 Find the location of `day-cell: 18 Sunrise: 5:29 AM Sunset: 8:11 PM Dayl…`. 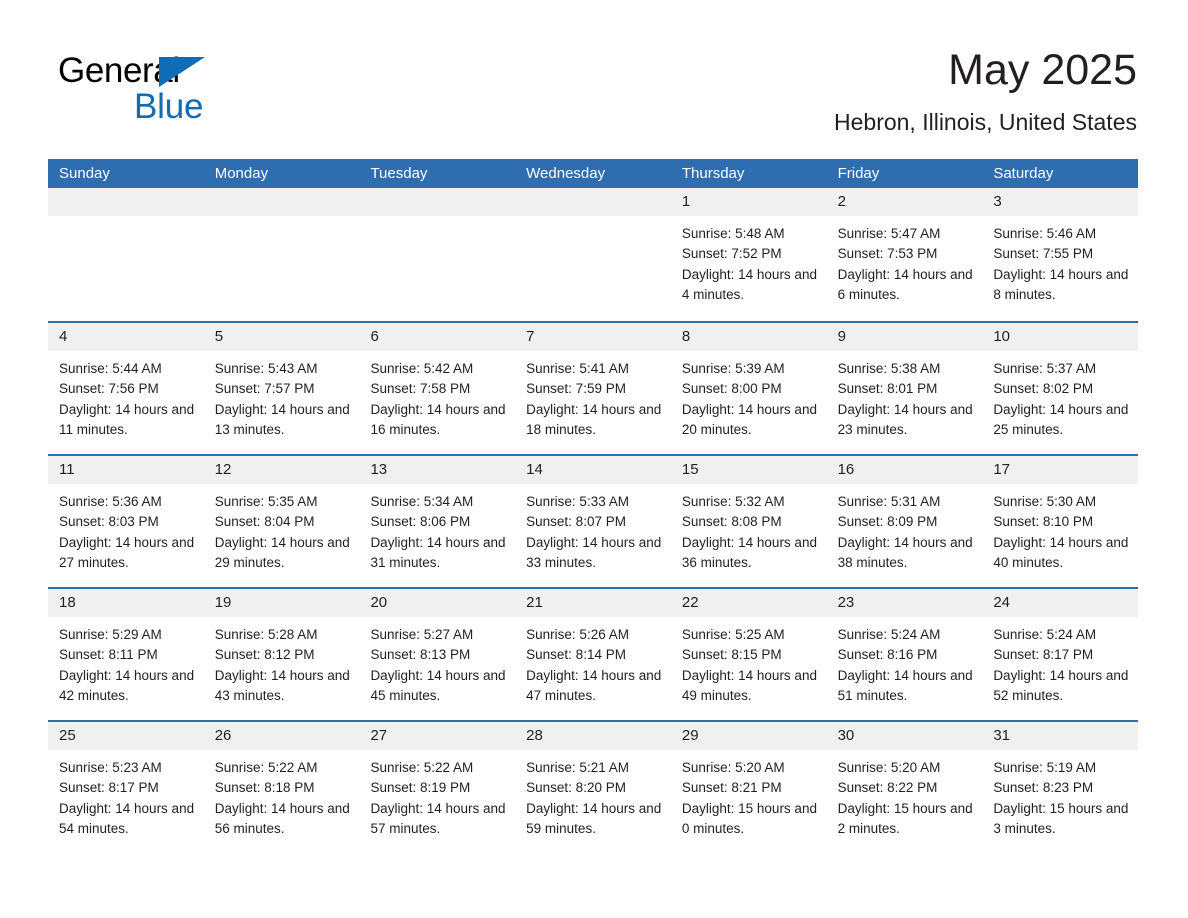

day-cell: 18 Sunrise: 5:29 AM Sunset: 8:11 PM Dayl… is located at coordinates (126, 654).